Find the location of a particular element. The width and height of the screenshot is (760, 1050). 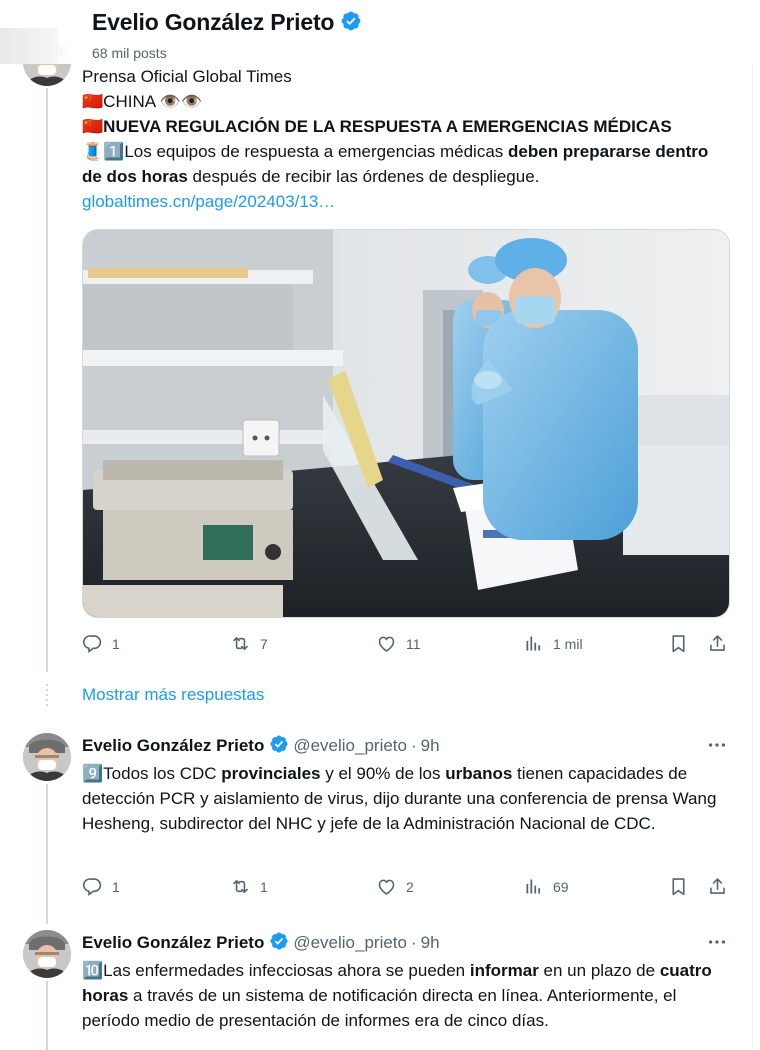

tweet1-line2-text: CHINA is located at coordinates (129, 101).